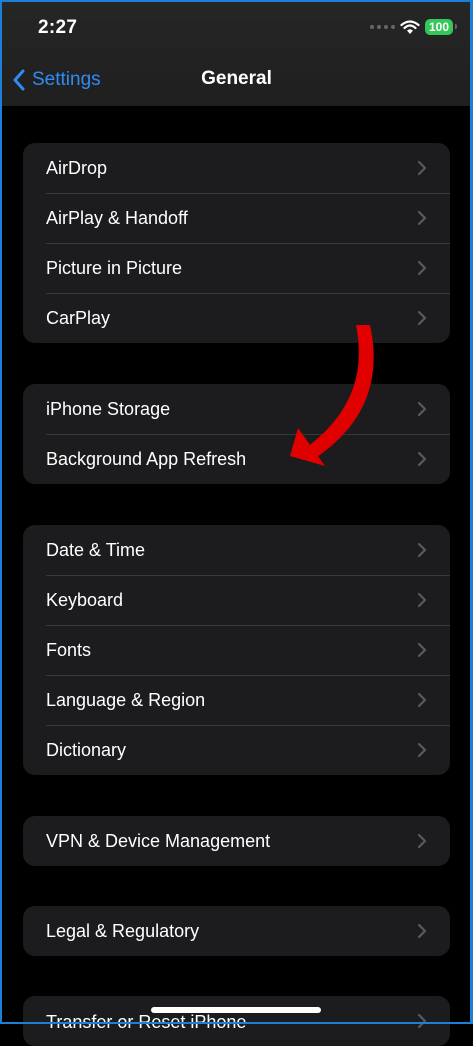 The image size is (473, 1046). What do you see at coordinates (236, 1010) in the screenshot?
I see `home-indicator` at bounding box center [236, 1010].